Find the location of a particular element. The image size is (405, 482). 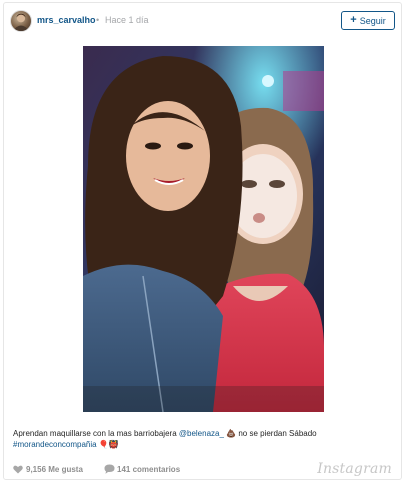

follow-button: + Seguir is located at coordinates (368, 20).